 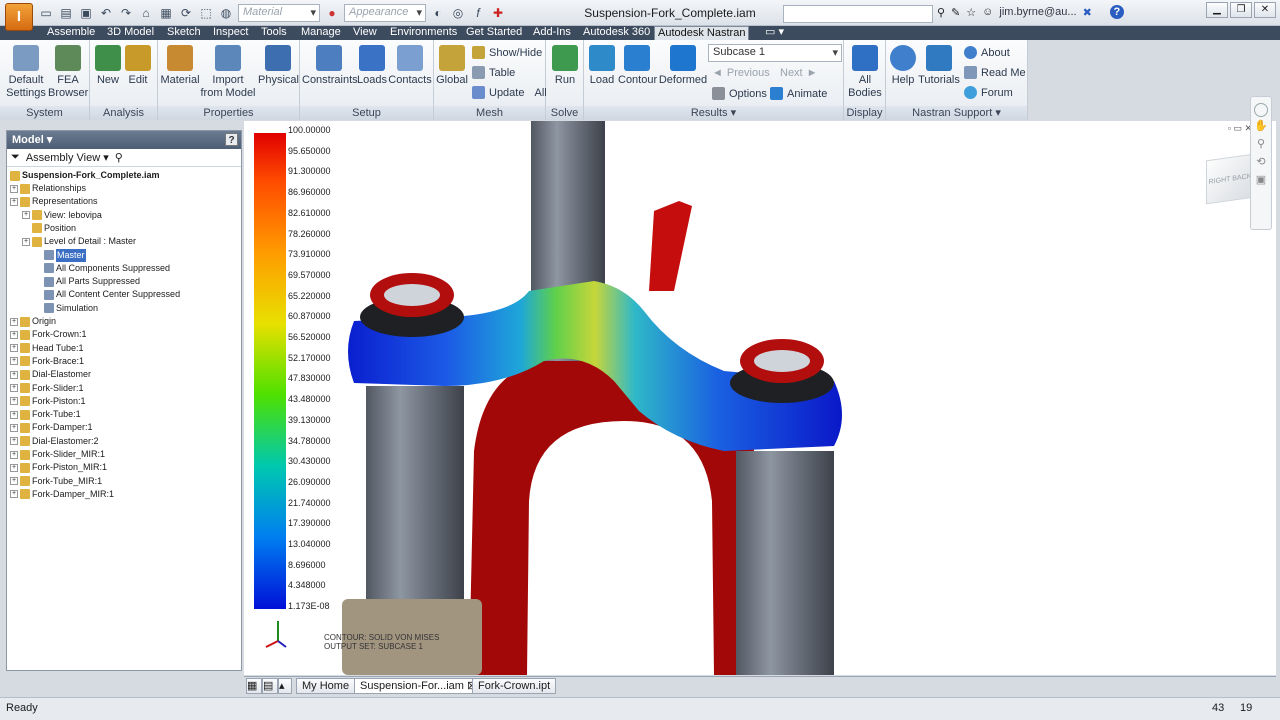 I want to click on support-panel-label: Nastran Support ▾, so click(x=956, y=113).